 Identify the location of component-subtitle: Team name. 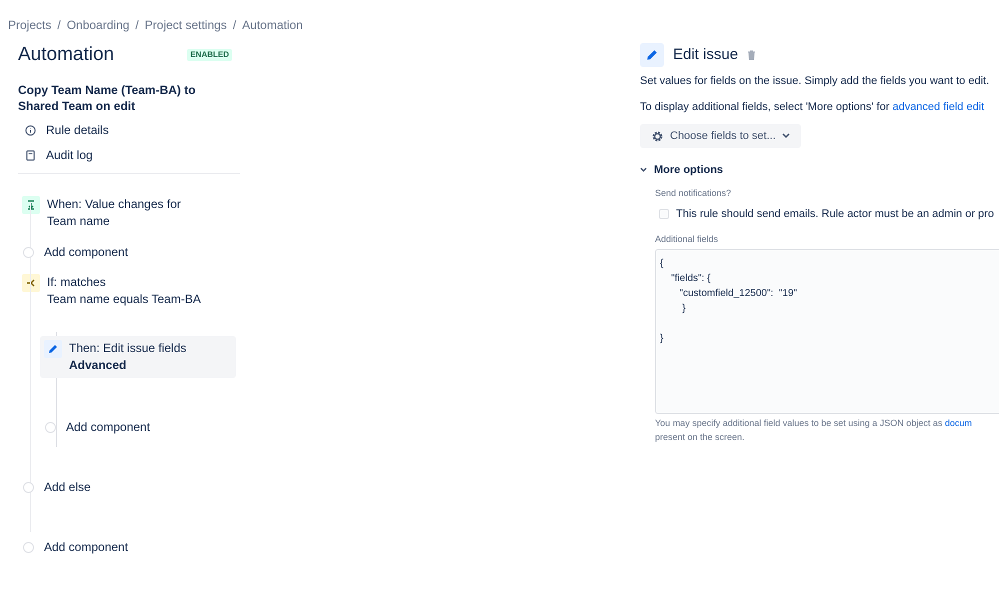
(79, 221).